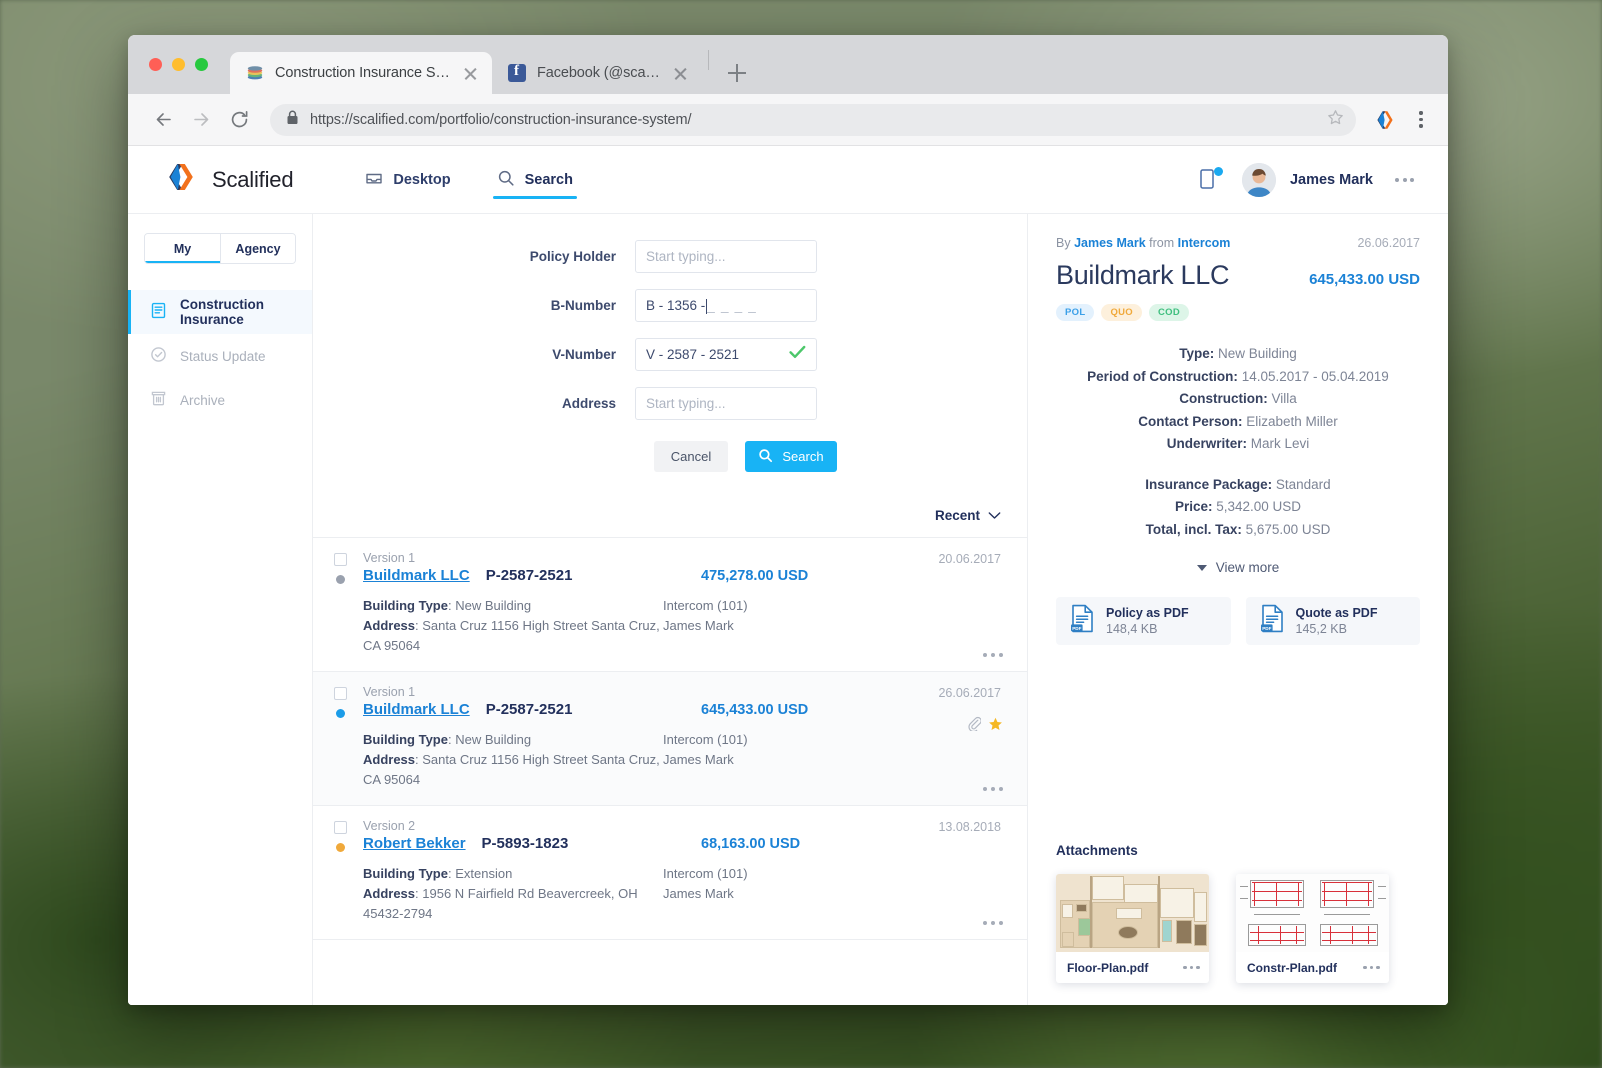 The width and height of the screenshot is (1602, 1068). I want to click on search-button: Search, so click(791, 456).